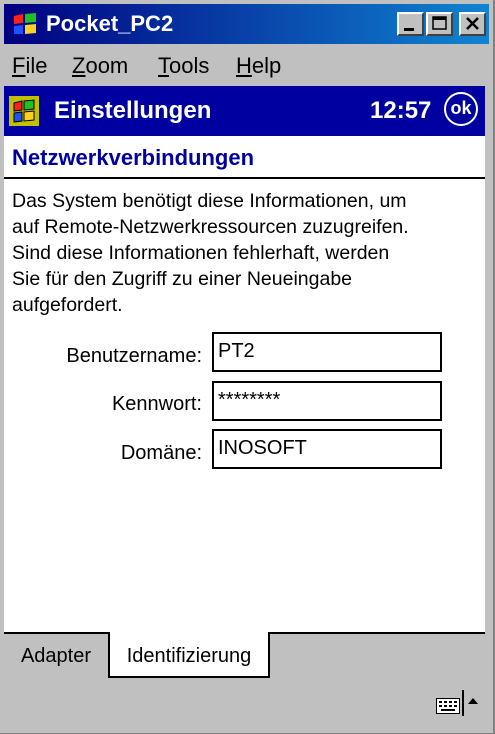 The width and height of the screenshot is (495, 734). Describe the element at coordinates (182, 279) in the screenshot. I see `info-line: Sie für den Zugriff zu einer Neueingabe` at that location.